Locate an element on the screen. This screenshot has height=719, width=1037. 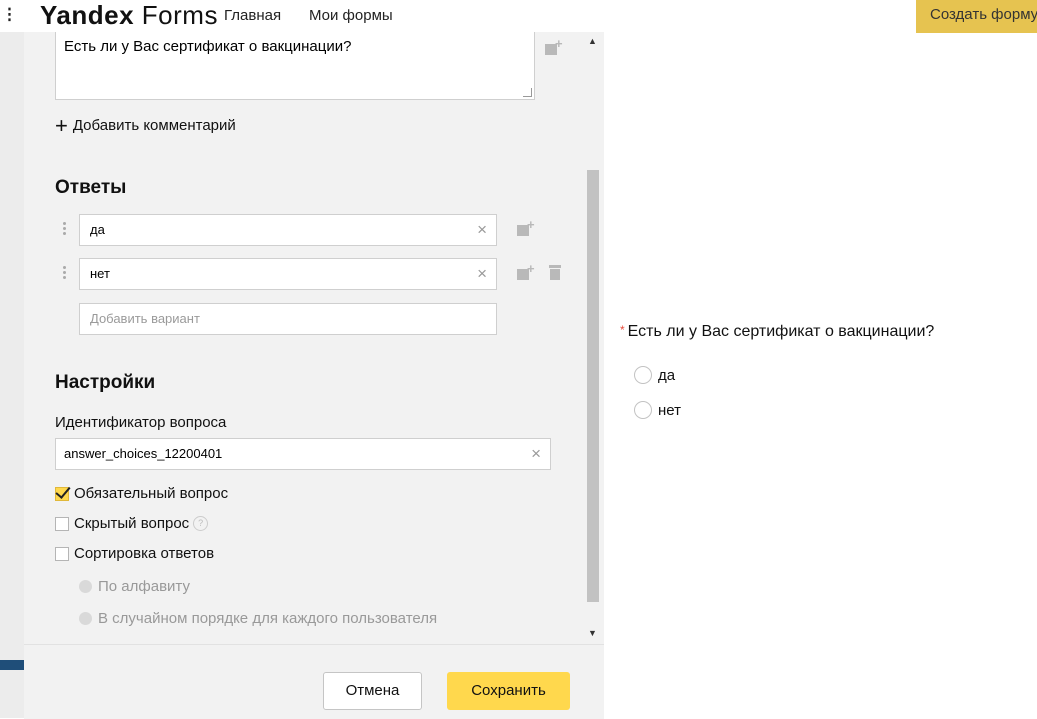
resize-handle is located at coordinates (527, 92).